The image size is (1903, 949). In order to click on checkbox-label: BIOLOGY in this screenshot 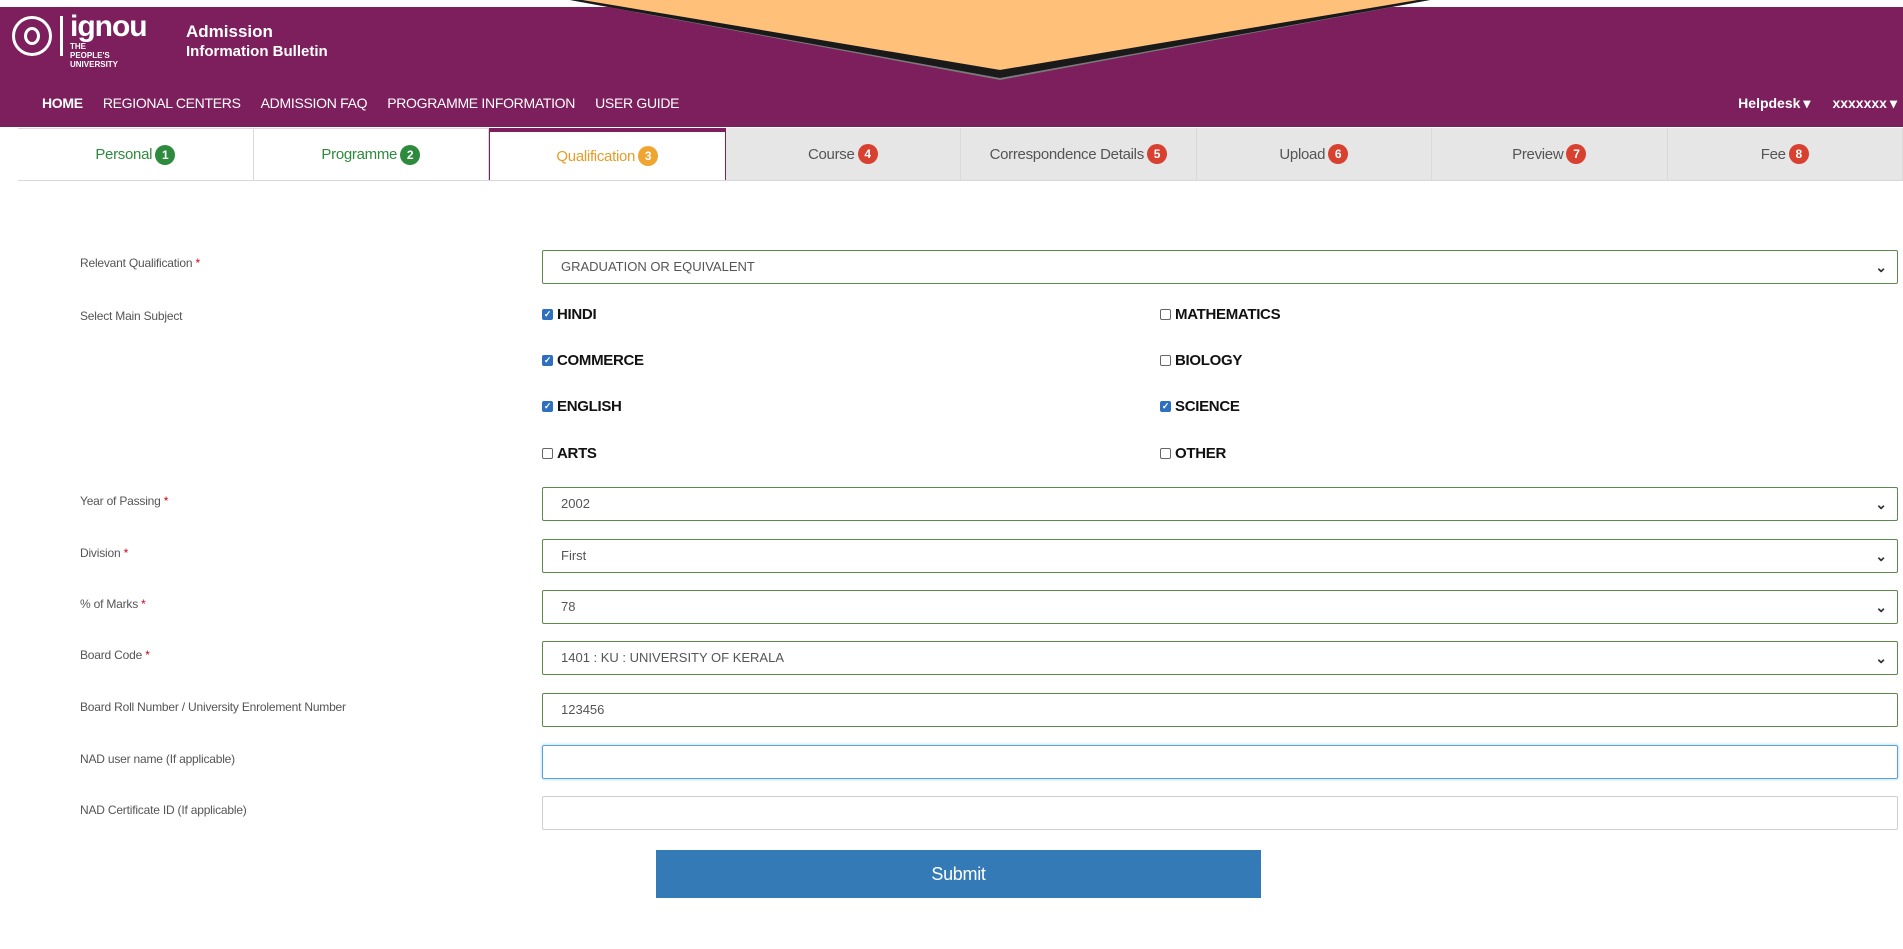, I will do `click(1209, 360)`.